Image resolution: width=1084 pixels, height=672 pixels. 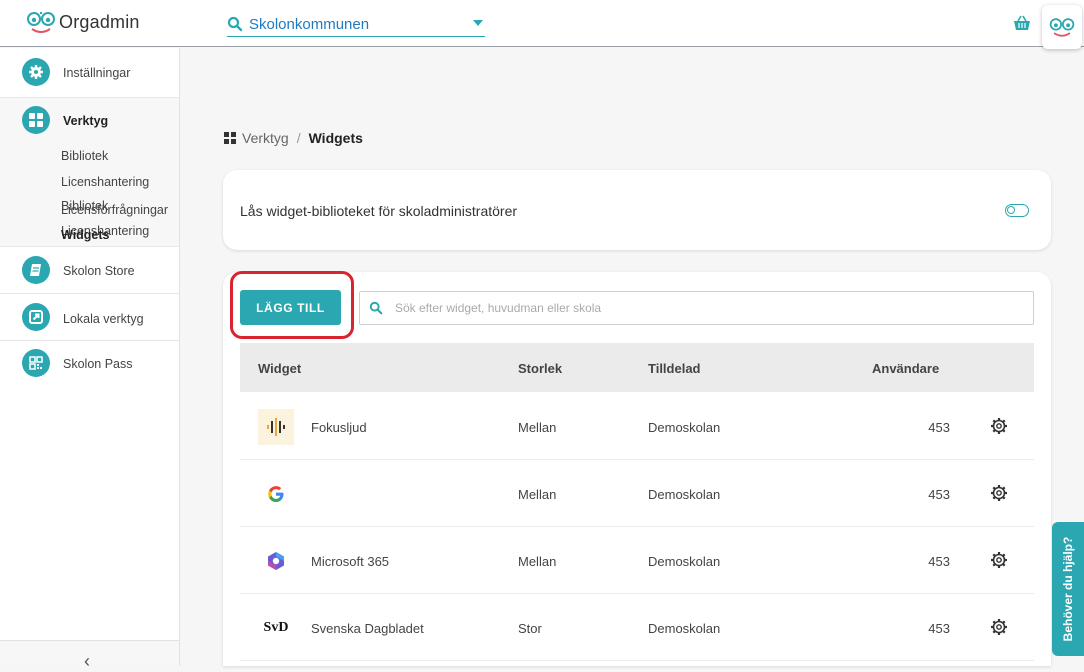 What do you see at coordinates (41, 22) in the screenshot?
I see `orgadmin-logo-icon` at bounding box center [41, 22].